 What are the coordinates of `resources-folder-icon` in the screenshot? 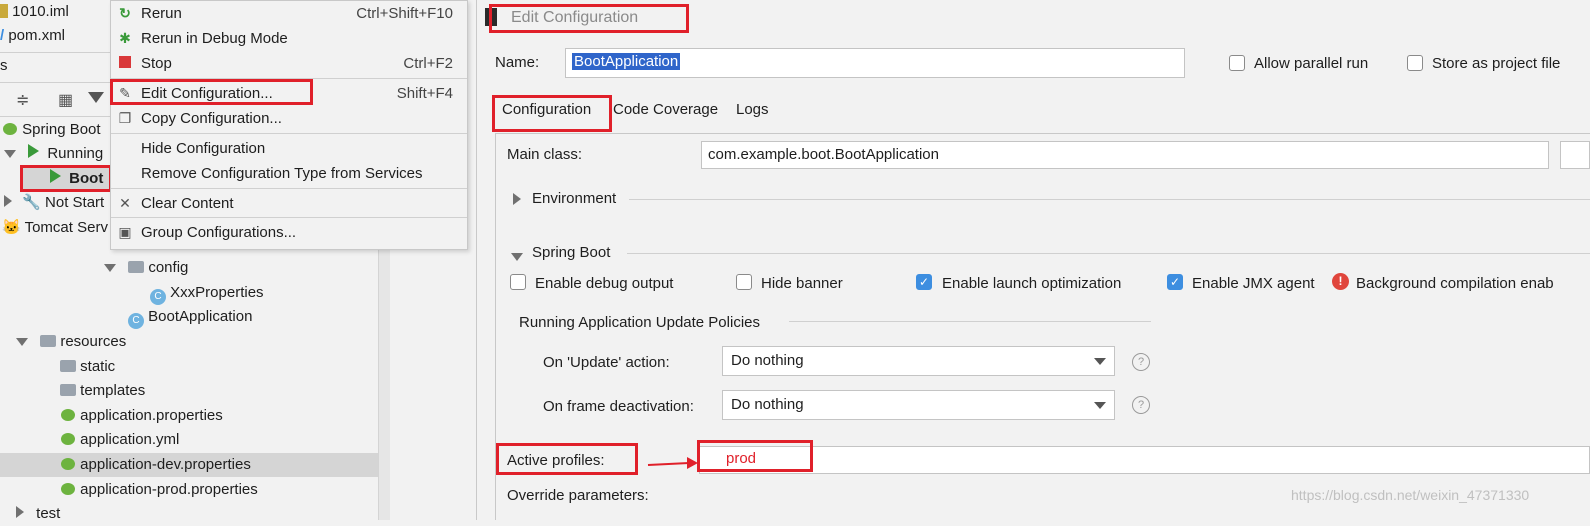 It's located at (48, 341).